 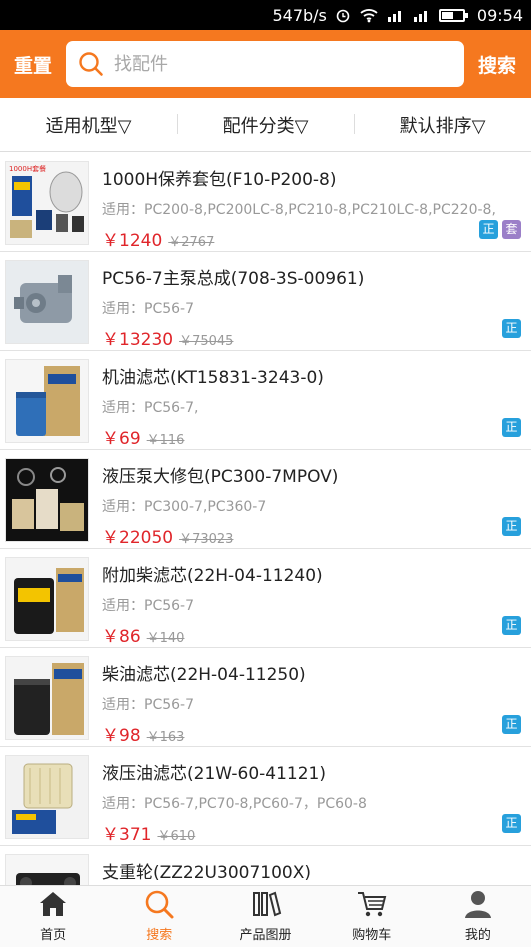 I want to click on filter-bar: 适用机型▽ 配件分类▽ 默认排序▽, so click(x=265, y=125).